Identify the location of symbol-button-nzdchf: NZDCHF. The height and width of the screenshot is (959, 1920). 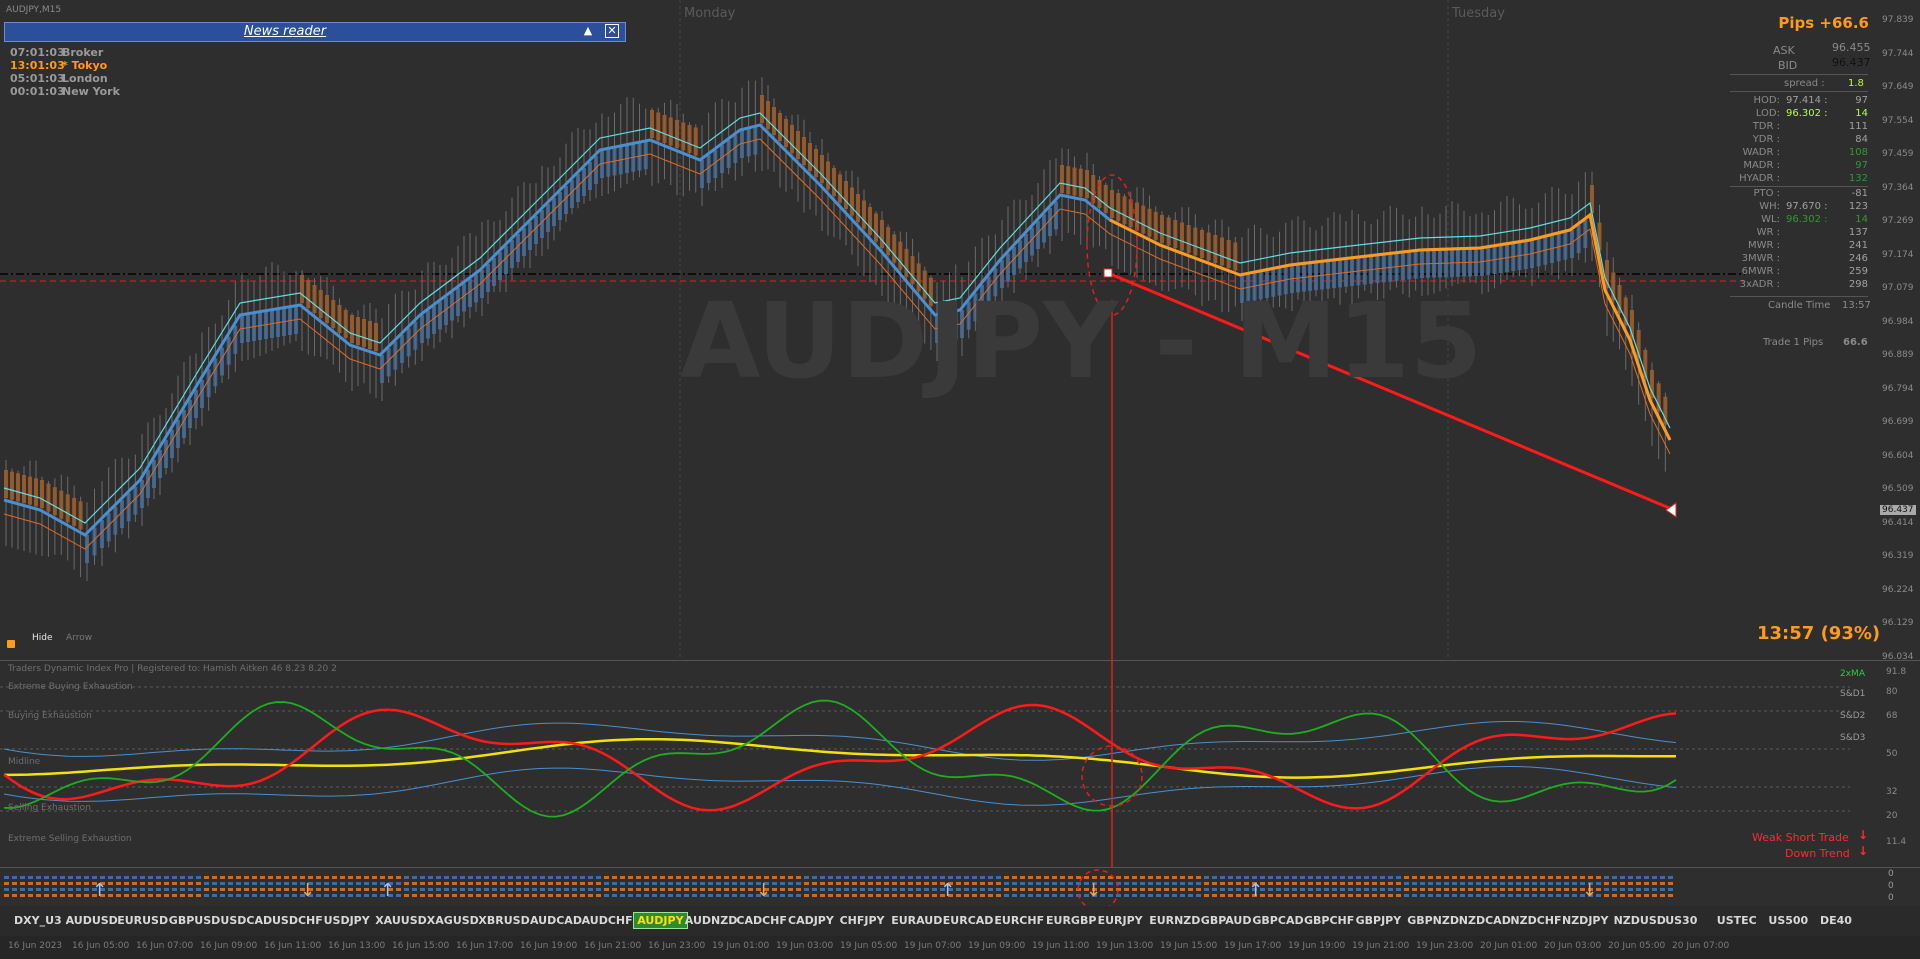
(1535, 920).